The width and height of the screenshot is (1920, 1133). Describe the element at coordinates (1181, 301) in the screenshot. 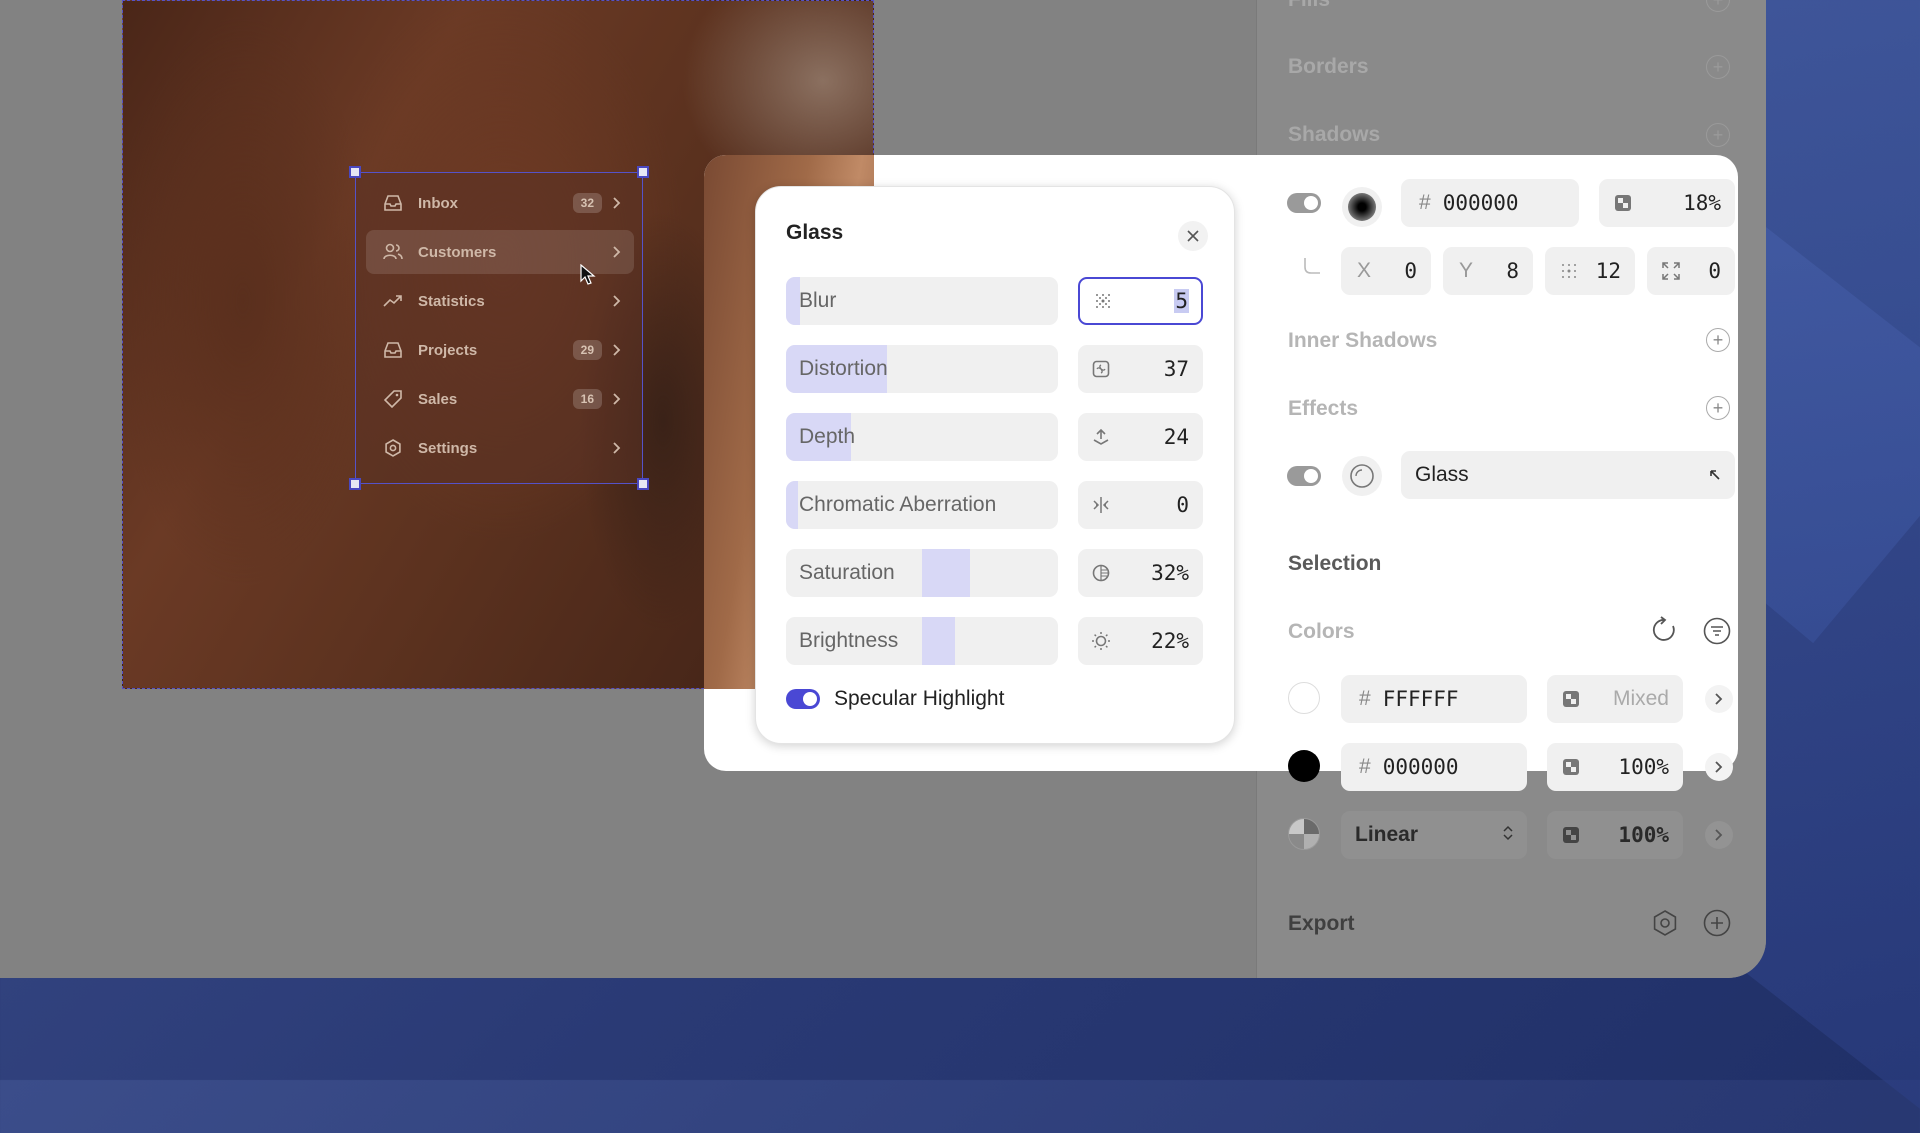

I see `input-value: 5` at that location.